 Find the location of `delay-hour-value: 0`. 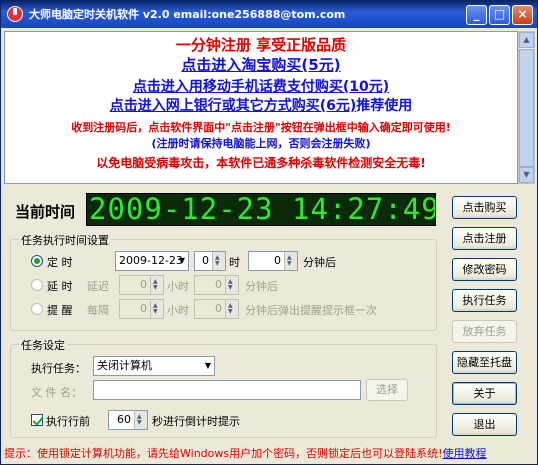

delay-hour-value: 0 is located at coordinates (143, 284).